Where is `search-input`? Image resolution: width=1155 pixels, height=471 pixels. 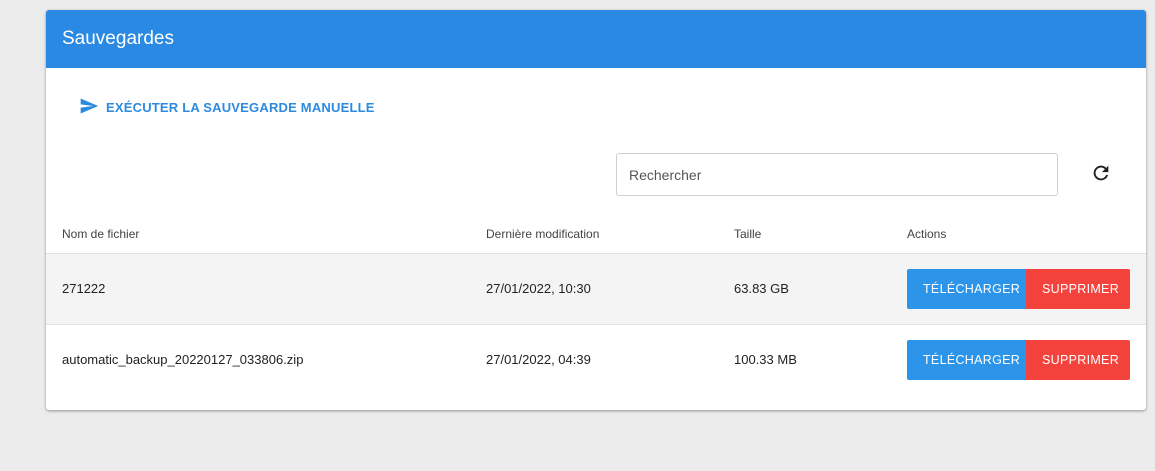
search-input is located at coordinates (837, 174).